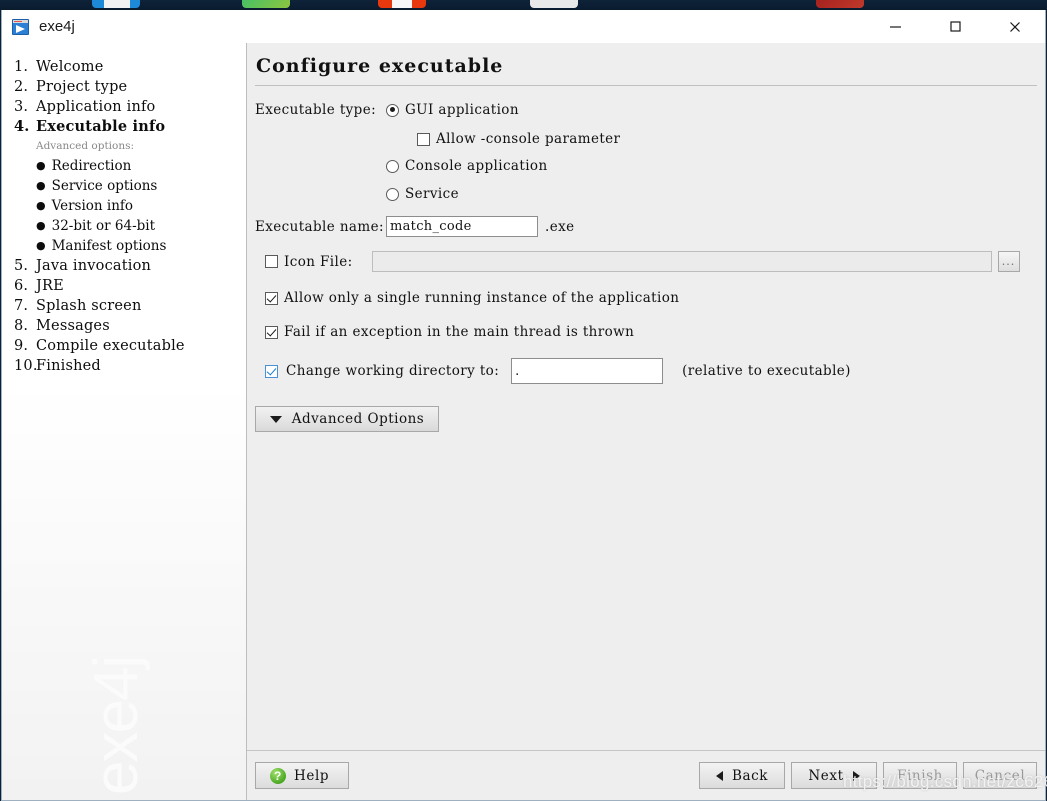 This screenshot has height=801, width=1047. Describe the element at coordinates (719, 775) in the screenshot. I see `arrow-left-icon` at that location.